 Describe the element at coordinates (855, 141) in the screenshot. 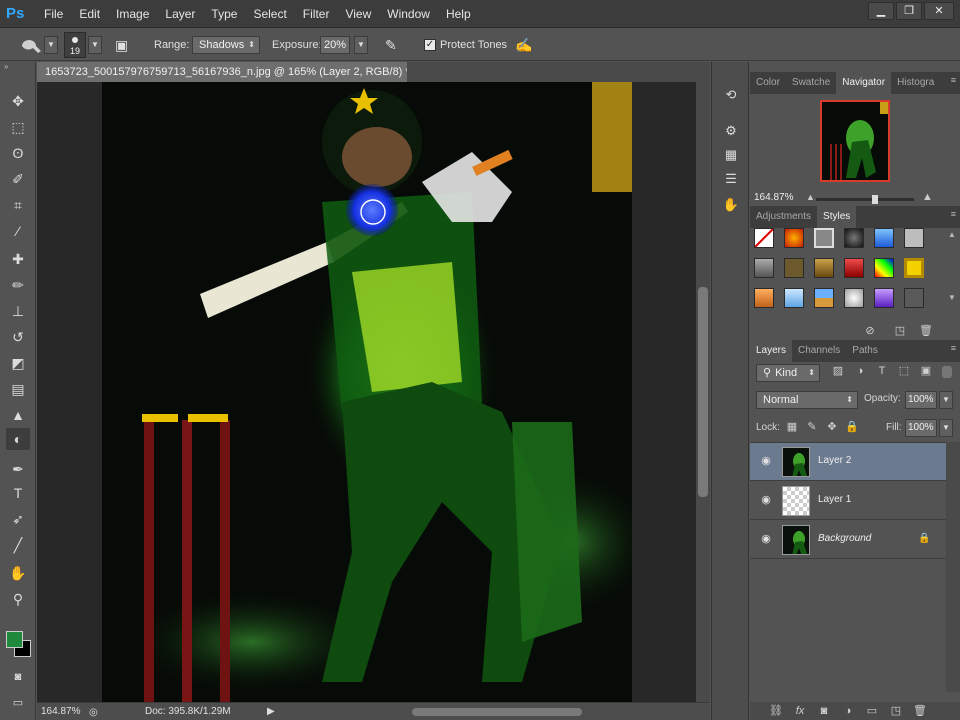

I see `navigator-preview` at that location.